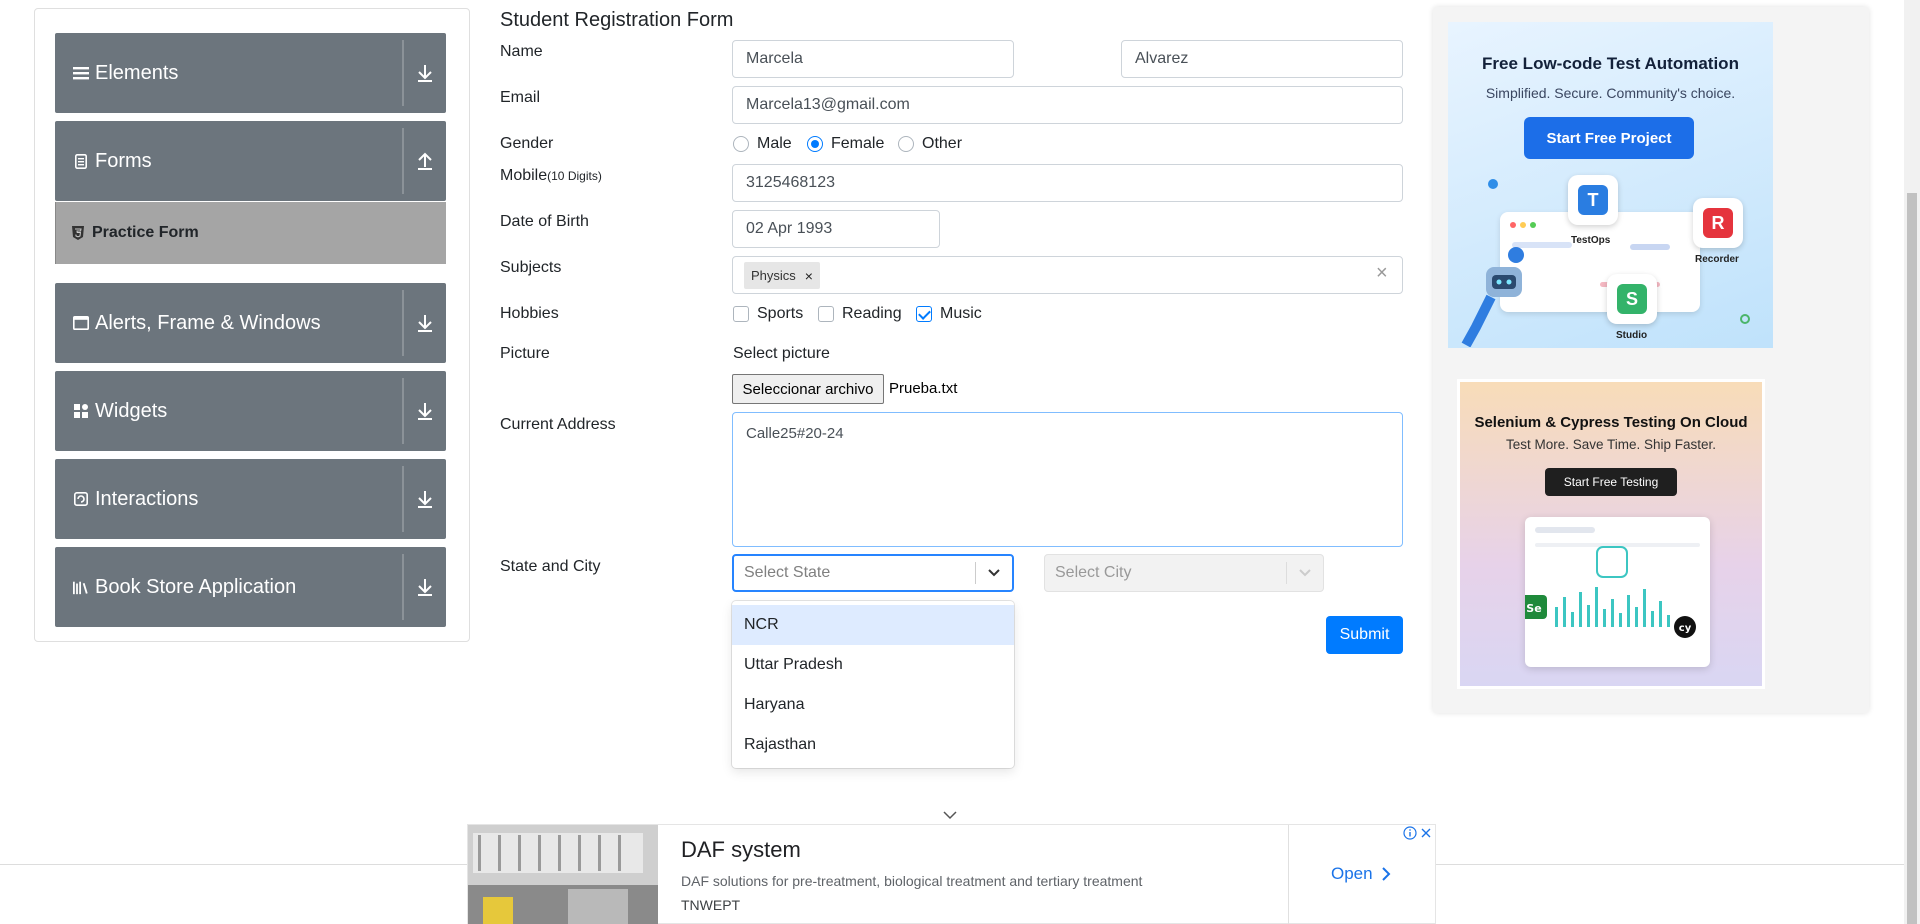  Describe the element at coordinates (1067, 275) in the screenshot. I see `subjects-input` at that location.